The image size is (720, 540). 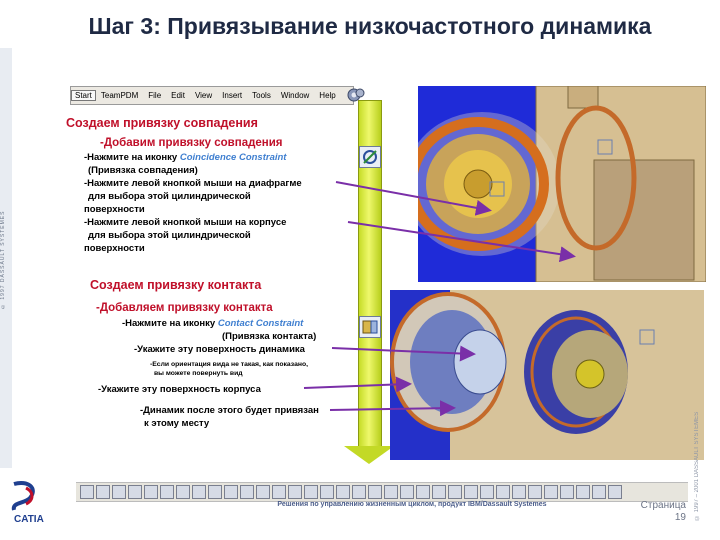 I want to click on manipulate-icon, so click(x=471, y=492).